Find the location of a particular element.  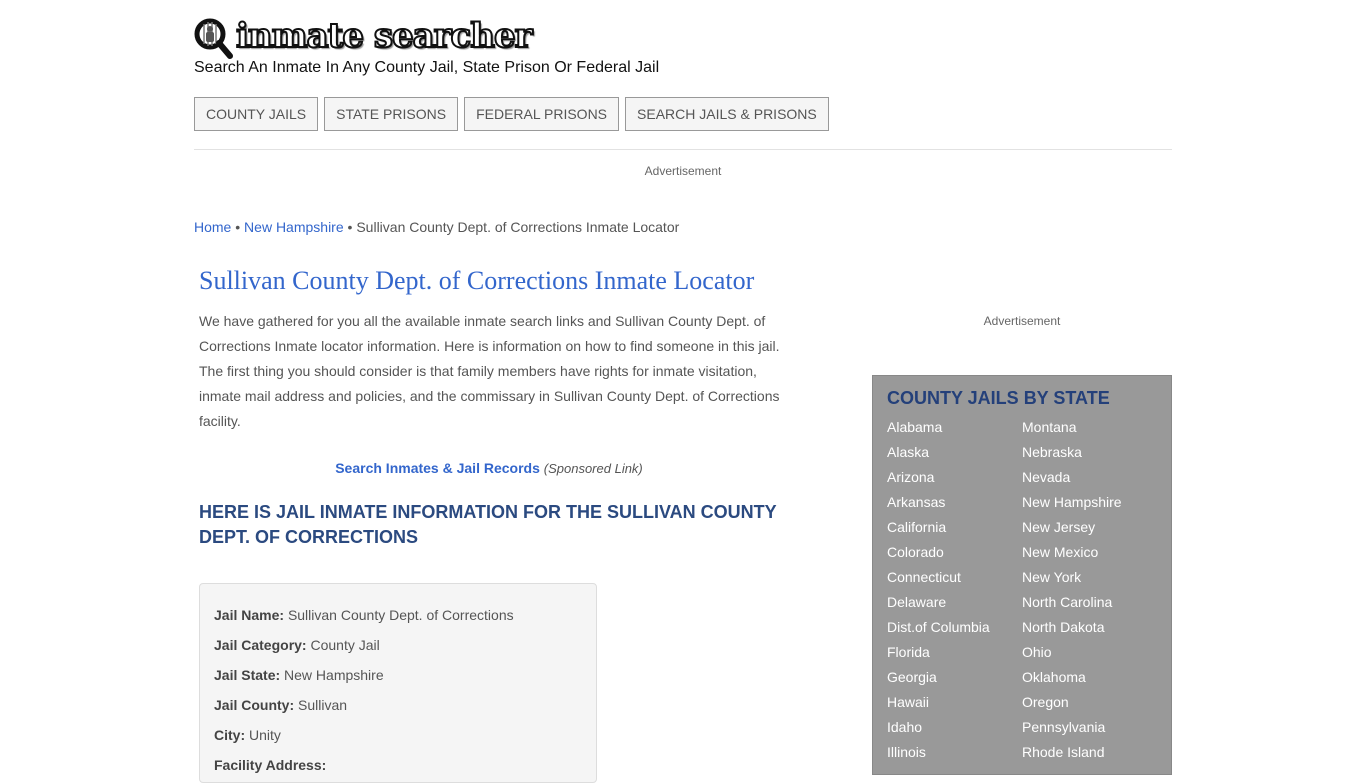

info-row-jail-county: Jail County: Sullivan is located at coordinates (398, 705).